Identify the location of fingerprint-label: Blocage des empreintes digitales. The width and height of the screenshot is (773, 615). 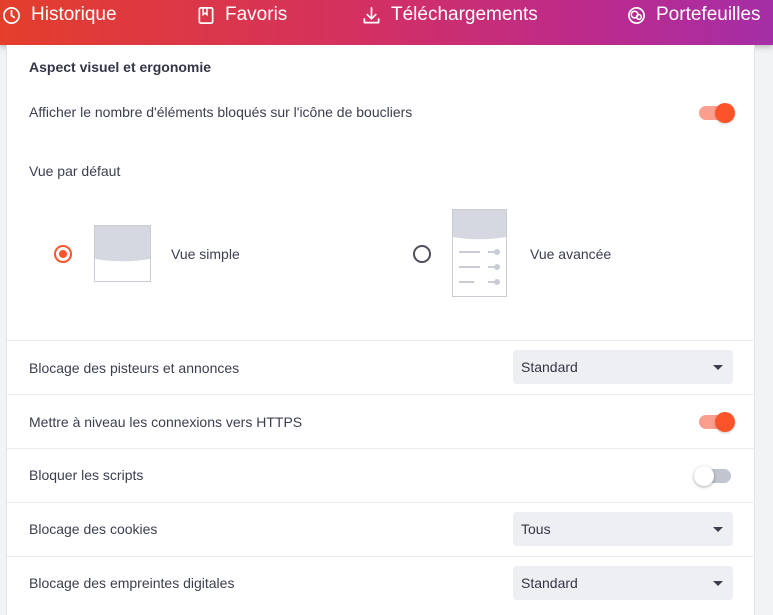
(132, 583).